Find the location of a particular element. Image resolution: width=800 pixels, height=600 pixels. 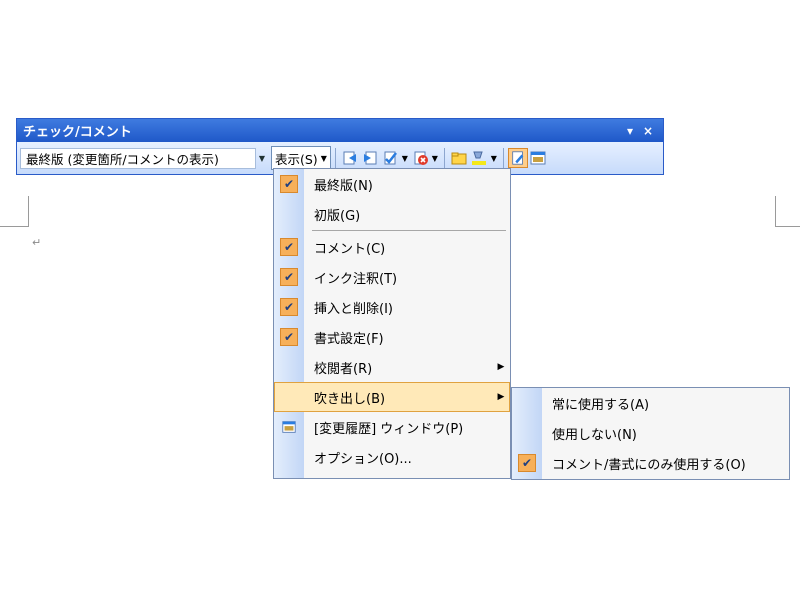

menu-item-balloons-always: 常に使用する(A) is located at coordinates (650, 403).